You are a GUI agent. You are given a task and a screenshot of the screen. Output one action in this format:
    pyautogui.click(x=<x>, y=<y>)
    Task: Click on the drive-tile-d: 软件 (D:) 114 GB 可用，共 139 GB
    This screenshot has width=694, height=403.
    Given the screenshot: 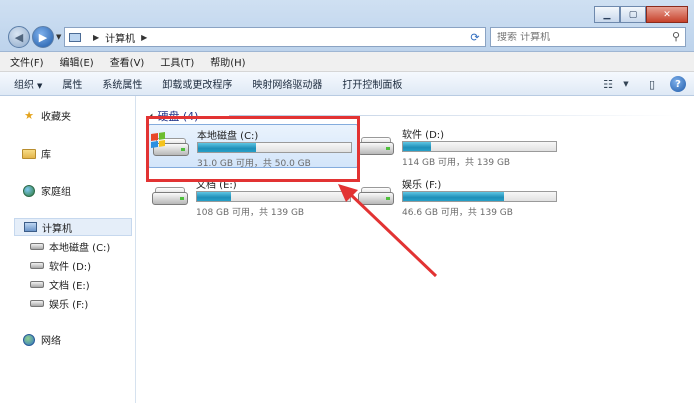 What is the action you would take?
    pyautogui.click(x=459, y=146)
    